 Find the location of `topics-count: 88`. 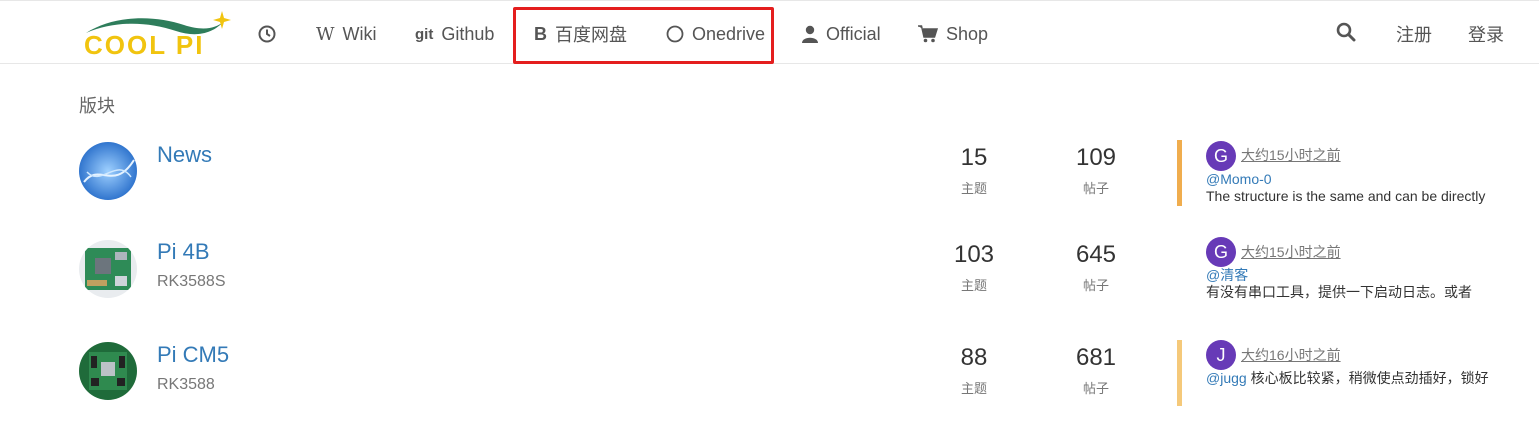

topics-count: 88 is located at coordinates (974, 357).